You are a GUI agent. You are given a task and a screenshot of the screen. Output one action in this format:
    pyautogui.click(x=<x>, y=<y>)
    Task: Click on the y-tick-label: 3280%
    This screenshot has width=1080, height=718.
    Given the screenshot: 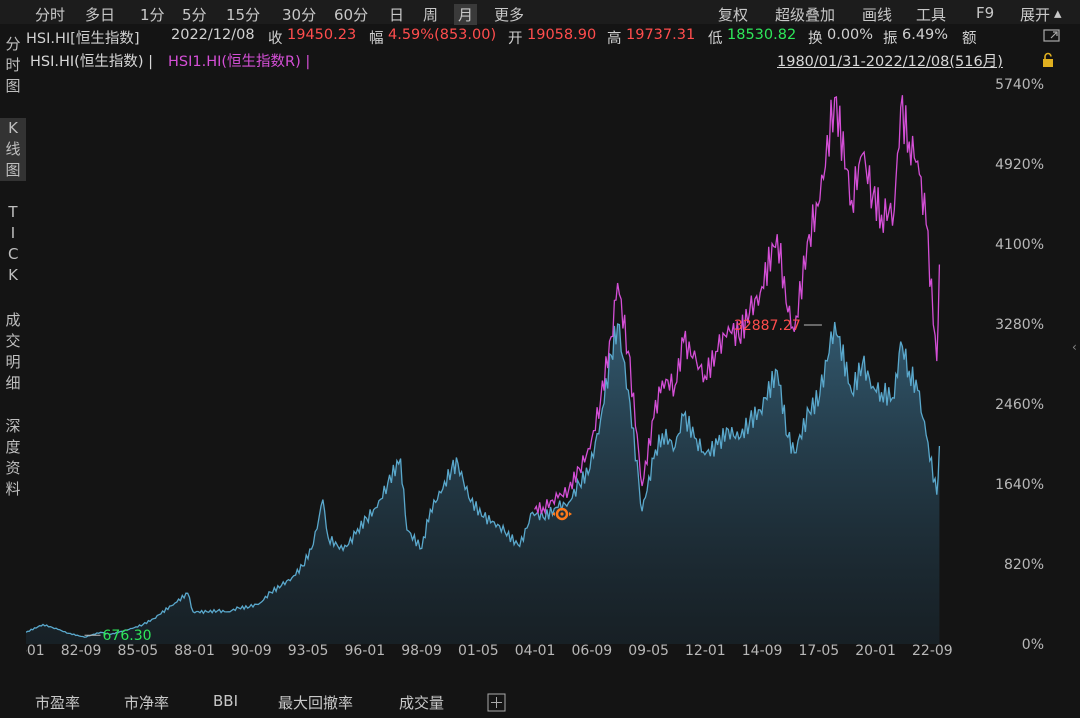 What is the action you would take?
    pyautogui.click(x=1019, y=325)
    